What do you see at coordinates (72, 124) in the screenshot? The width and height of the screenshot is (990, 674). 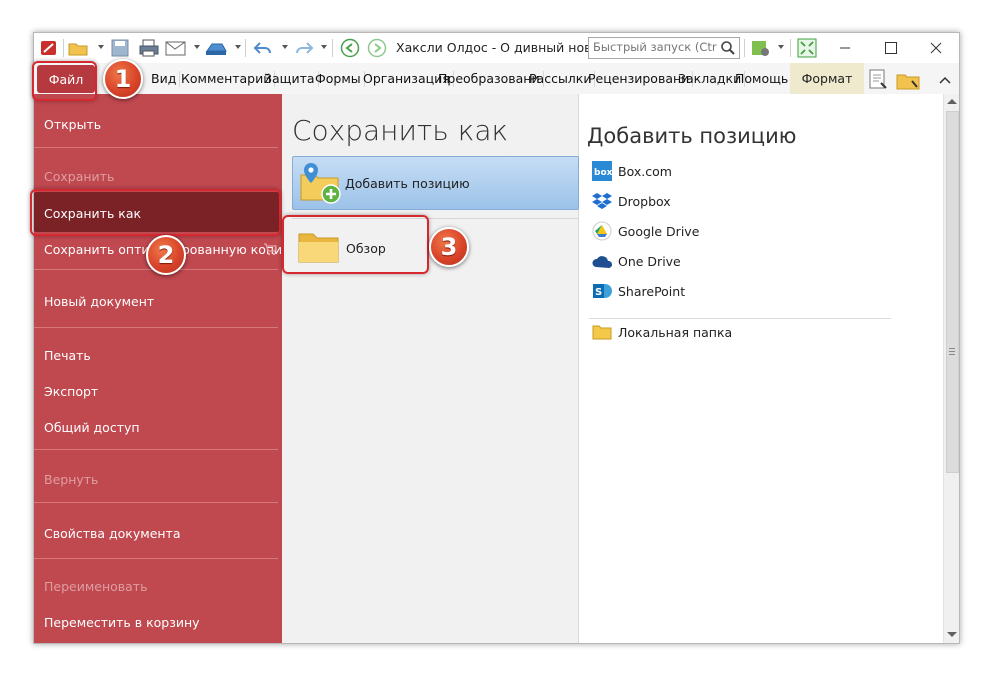 I see `nav-open: Открыть` at bounding box center [72, 124].